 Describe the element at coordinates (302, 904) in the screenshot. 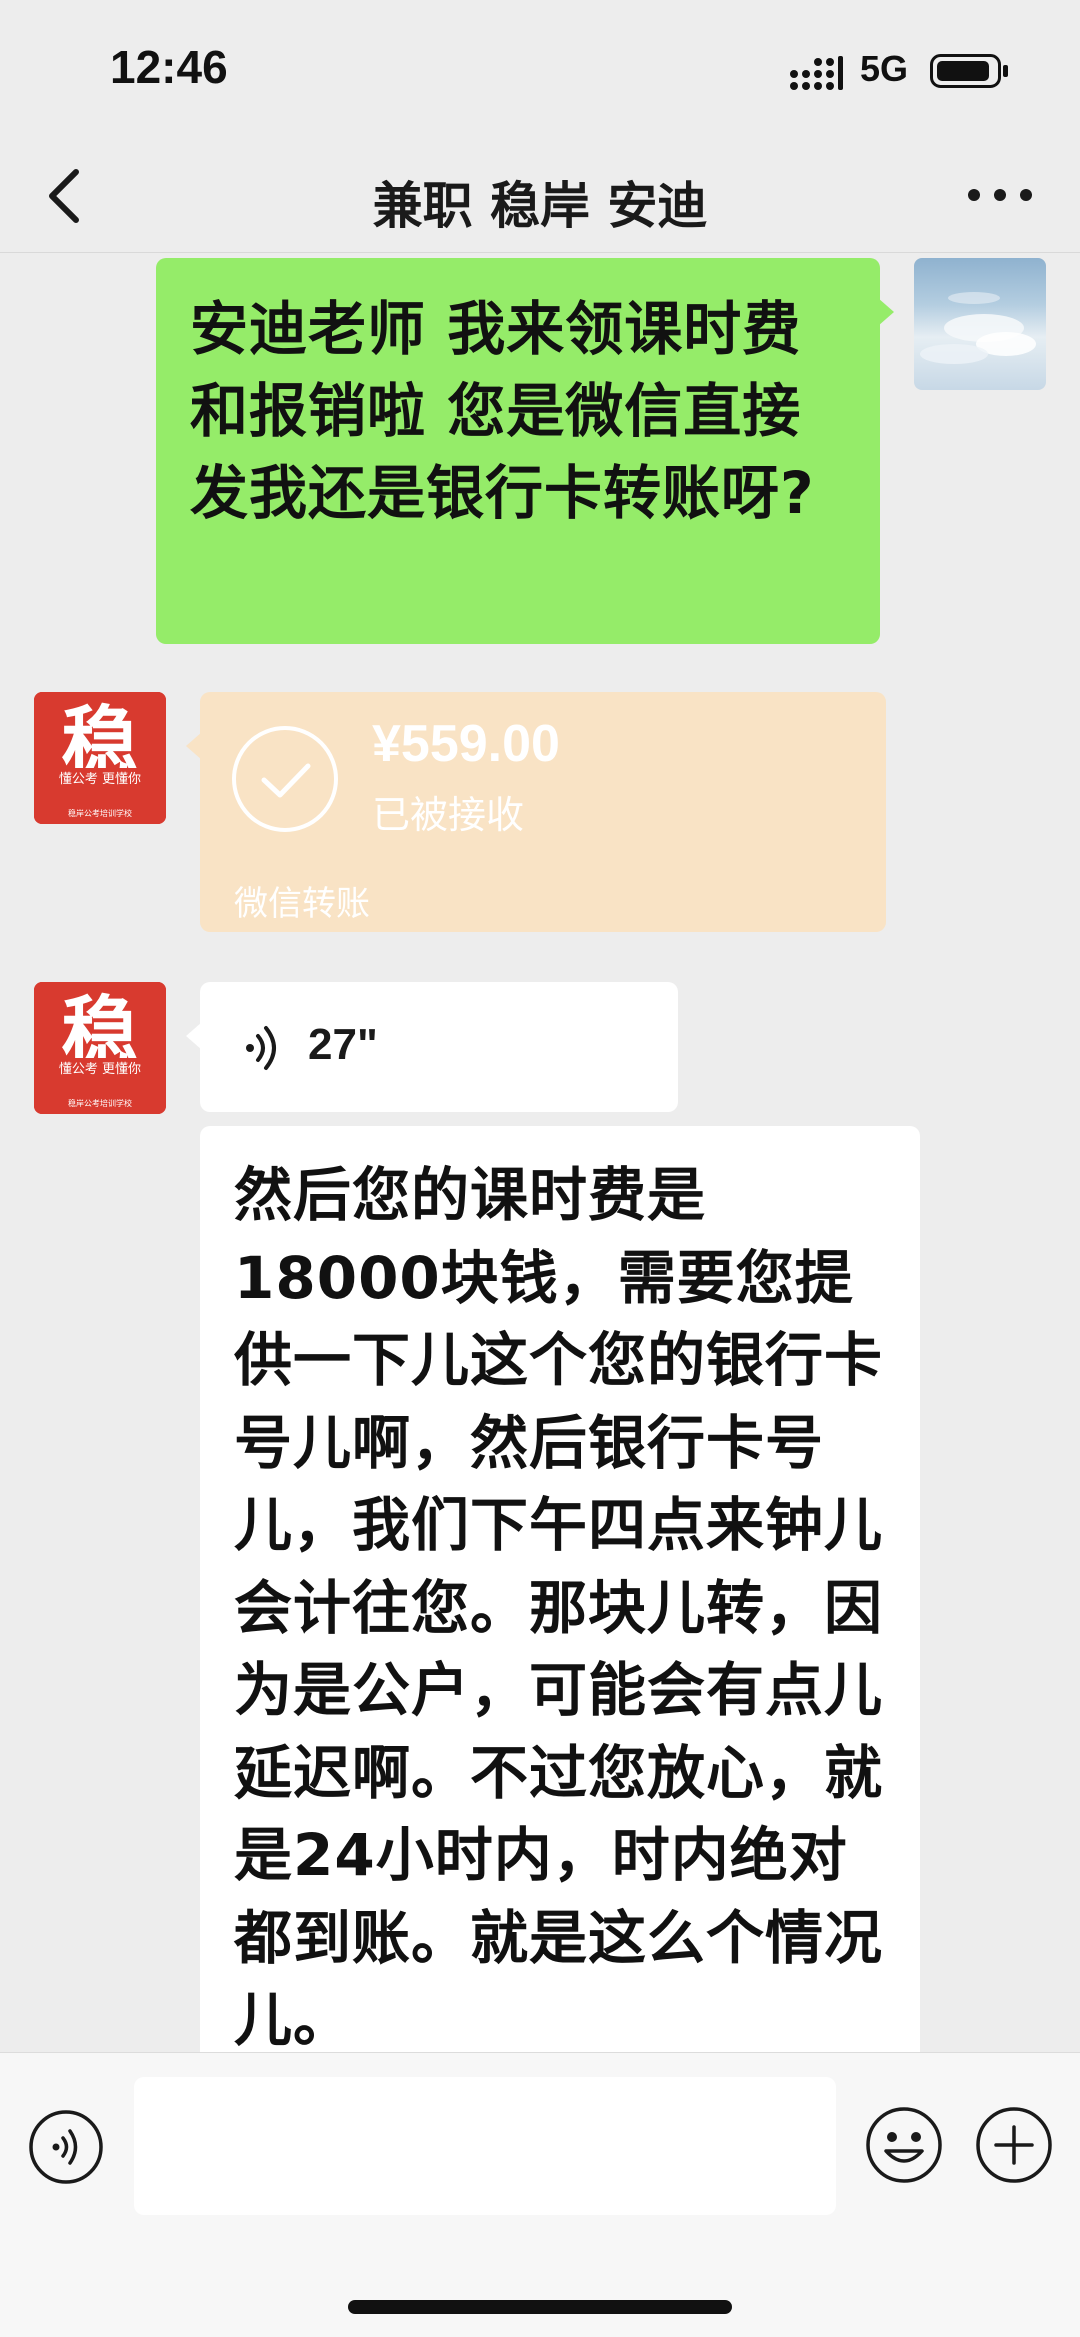

I see `transfer-label: 微信转账` at that location.